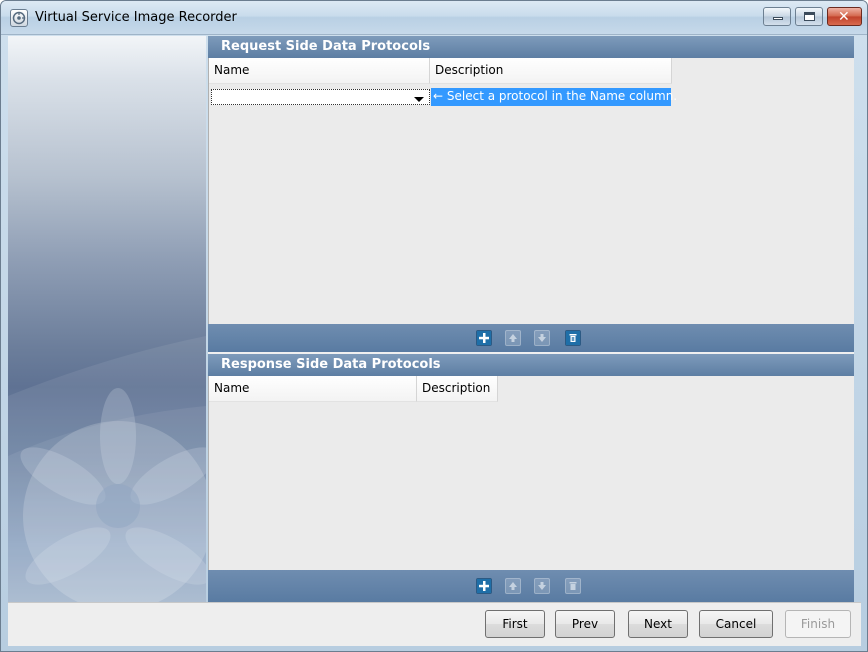 The image size is (868, 652). I want to click on recorder-app-icon, so click(19, 18).